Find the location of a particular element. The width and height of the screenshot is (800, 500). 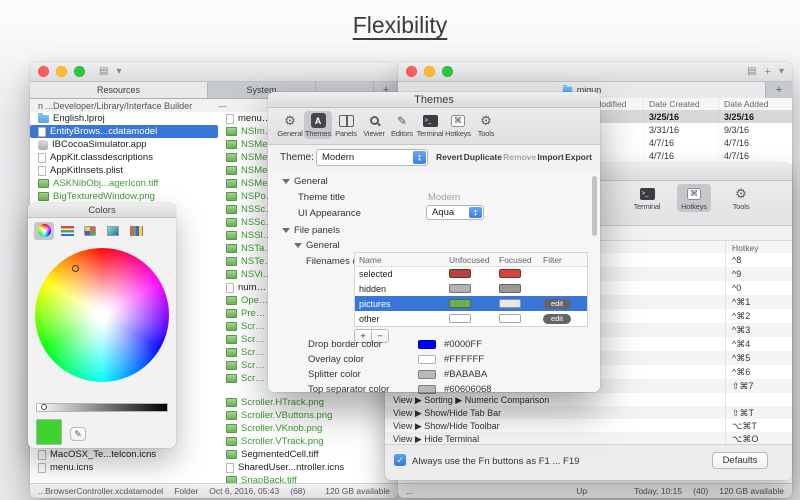

export-button: Export is located at coordinates (578, 157).